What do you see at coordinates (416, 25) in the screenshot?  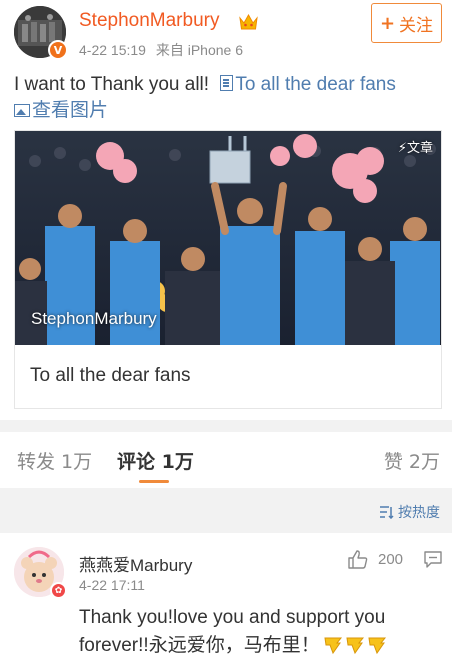 I see `follow-label: 关注` at bounding box center [416, 25].